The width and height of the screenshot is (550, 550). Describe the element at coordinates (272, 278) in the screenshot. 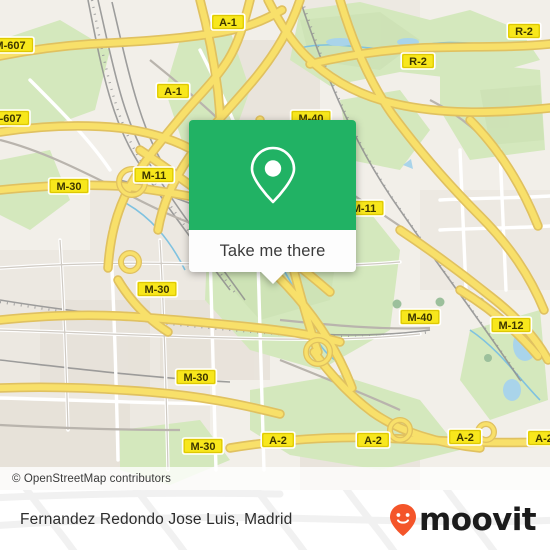

I see `popup-pointer-tip` at that location.